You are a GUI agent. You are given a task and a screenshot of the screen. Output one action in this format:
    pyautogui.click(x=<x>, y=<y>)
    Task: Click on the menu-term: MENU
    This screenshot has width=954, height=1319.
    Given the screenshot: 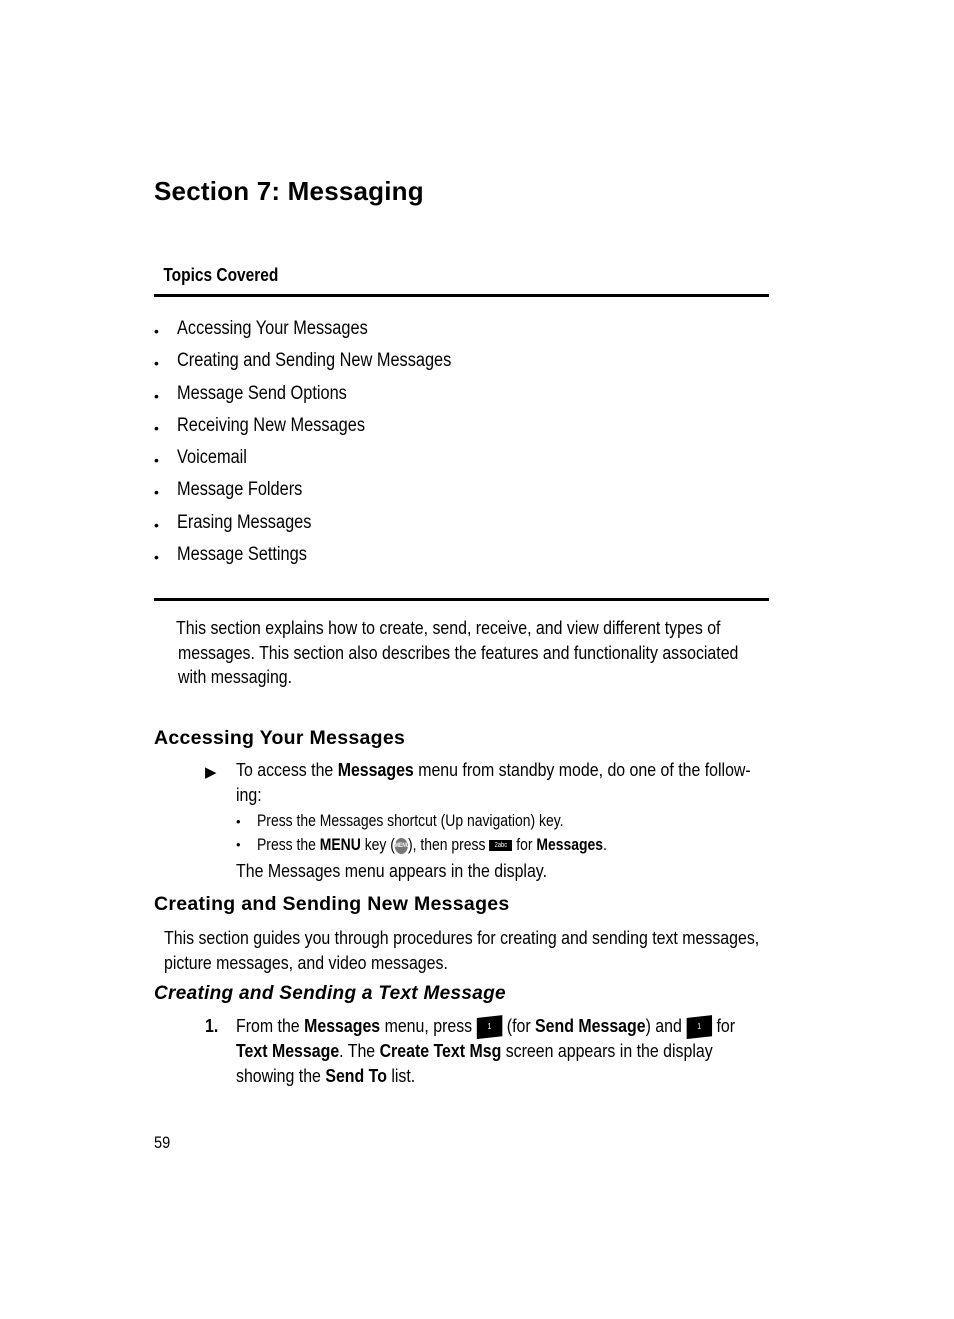 What is the action you would take?
    pyautogui.click(x=340, y=844)
    